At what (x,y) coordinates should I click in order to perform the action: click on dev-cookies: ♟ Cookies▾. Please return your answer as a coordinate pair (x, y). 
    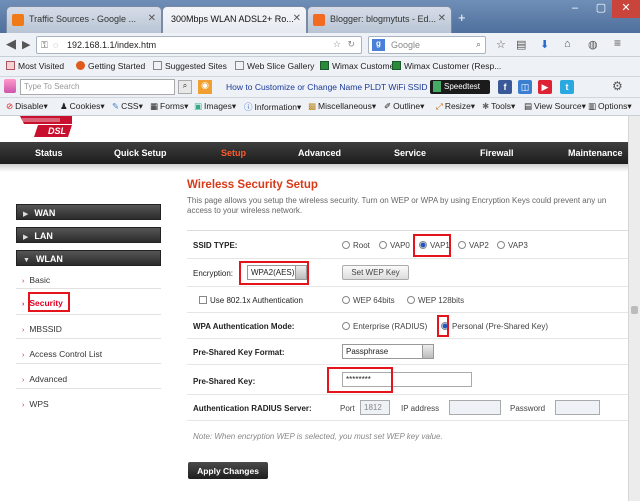
    Looking at the image, I should click on (82, 106).